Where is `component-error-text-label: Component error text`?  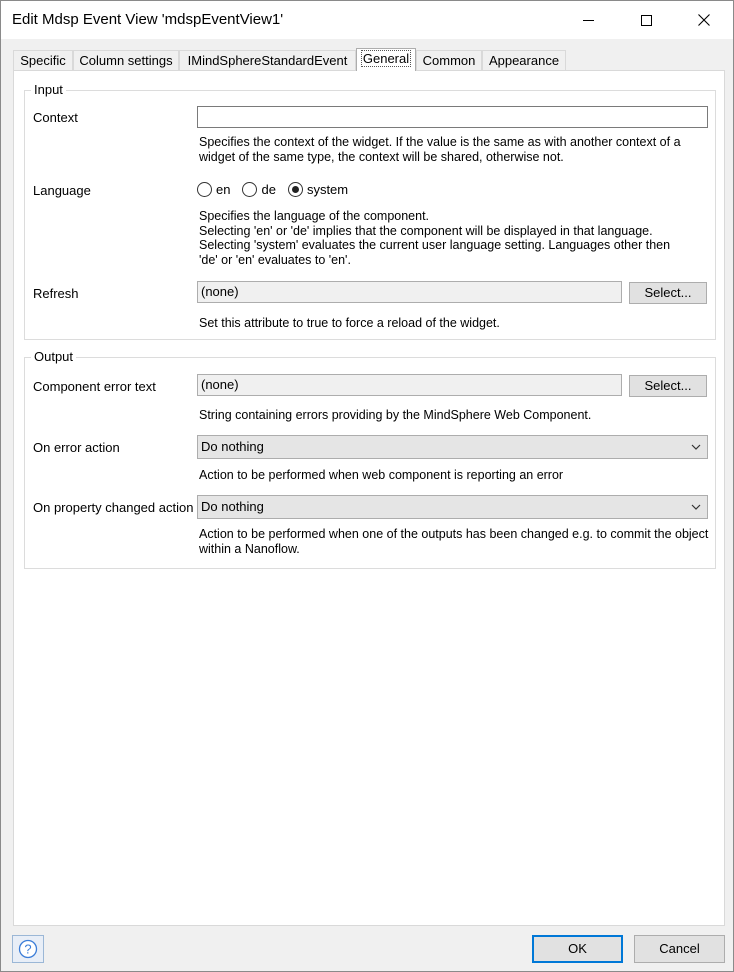
component-error-text-label: Component error text is located at coordinates (94, 386).